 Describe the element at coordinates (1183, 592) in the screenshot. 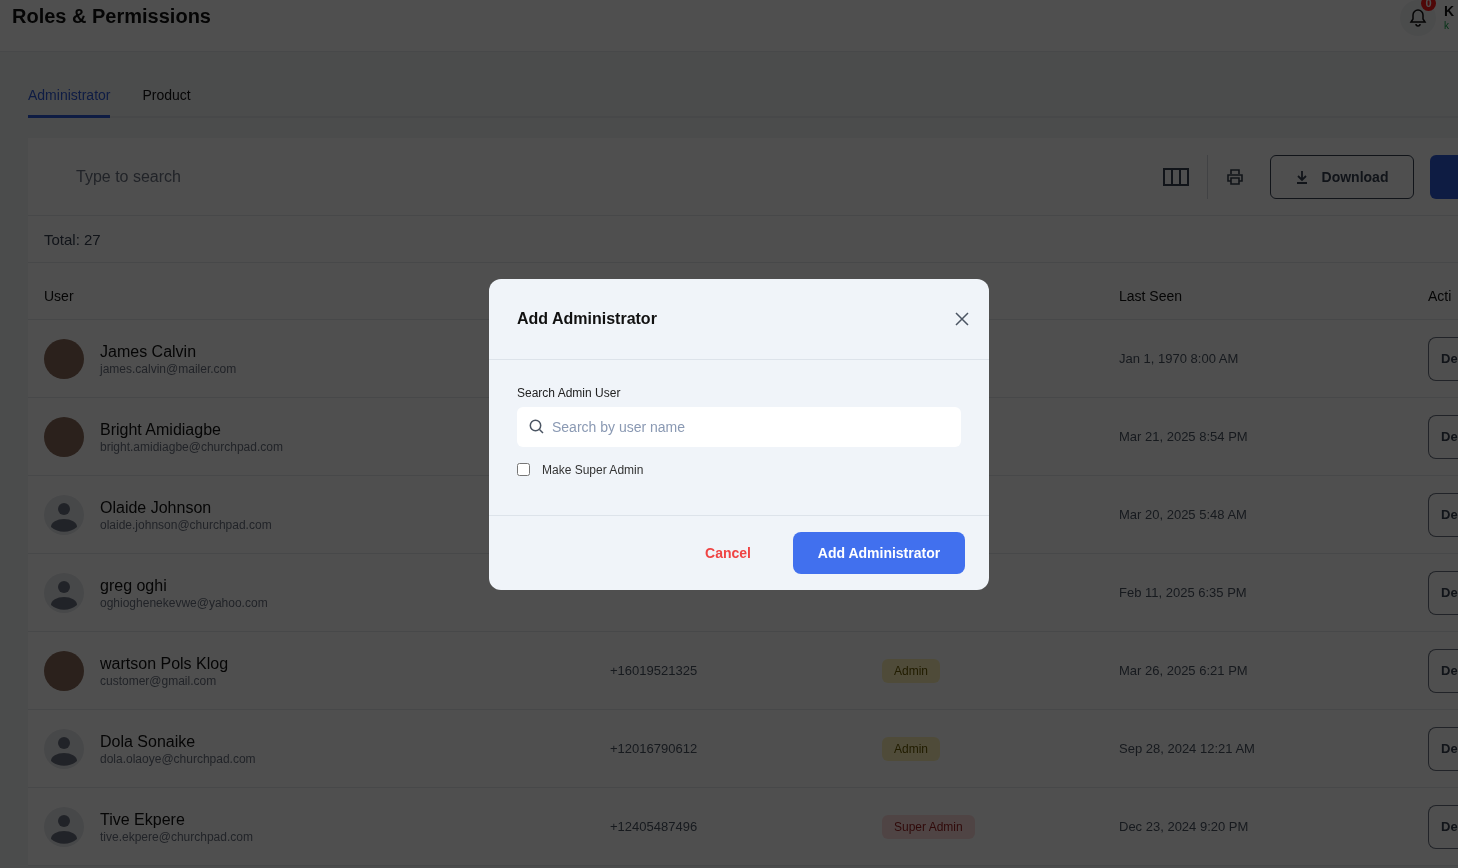

I see `last-seen: Feb 11, 2025 6:35 PM` at that location.